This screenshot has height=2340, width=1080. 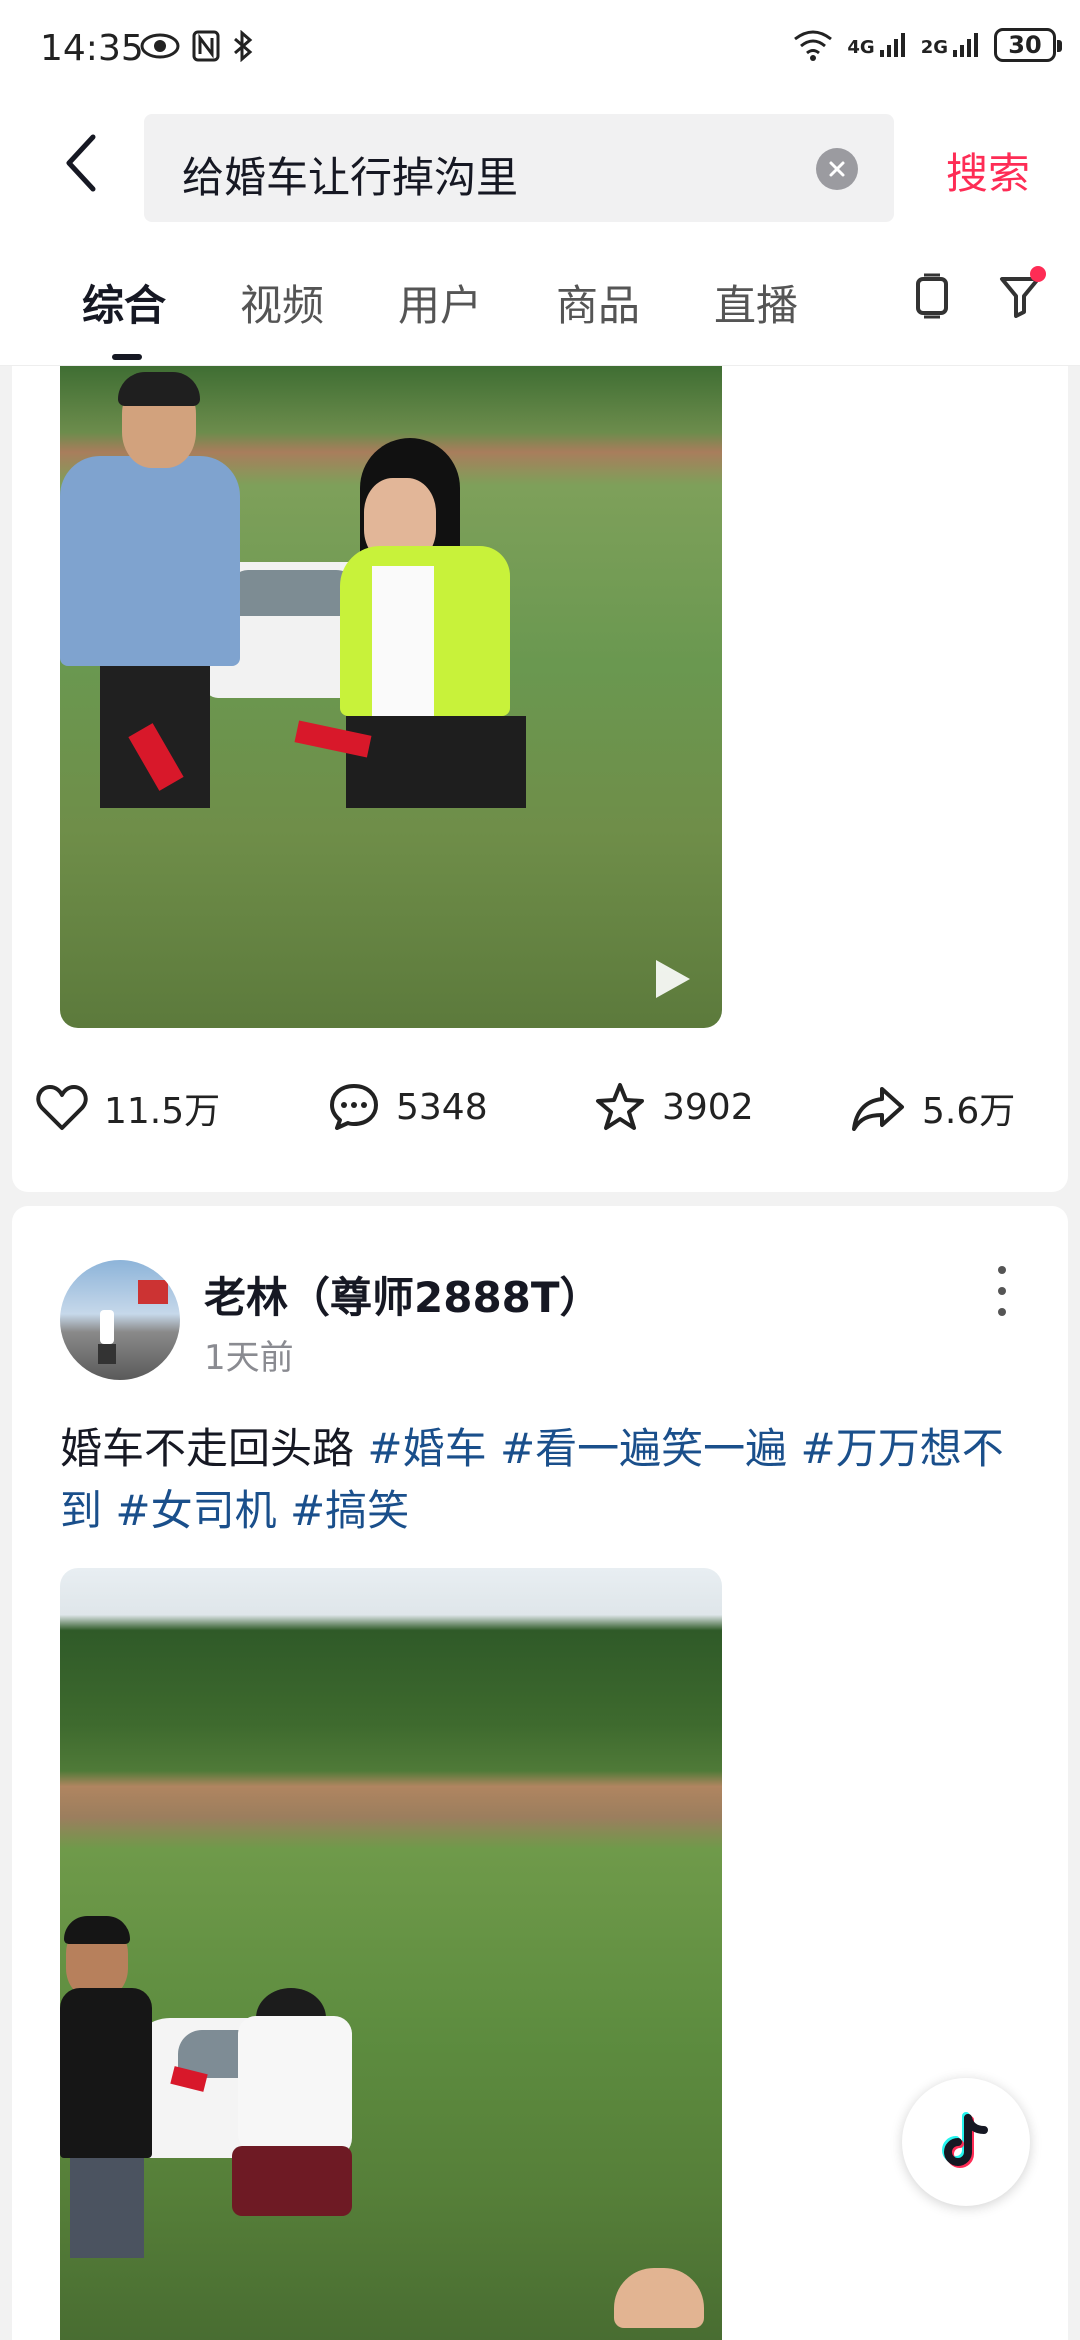 I want to click on author-name: 老林（尊师2888T）, so click(x=403, y=1294).